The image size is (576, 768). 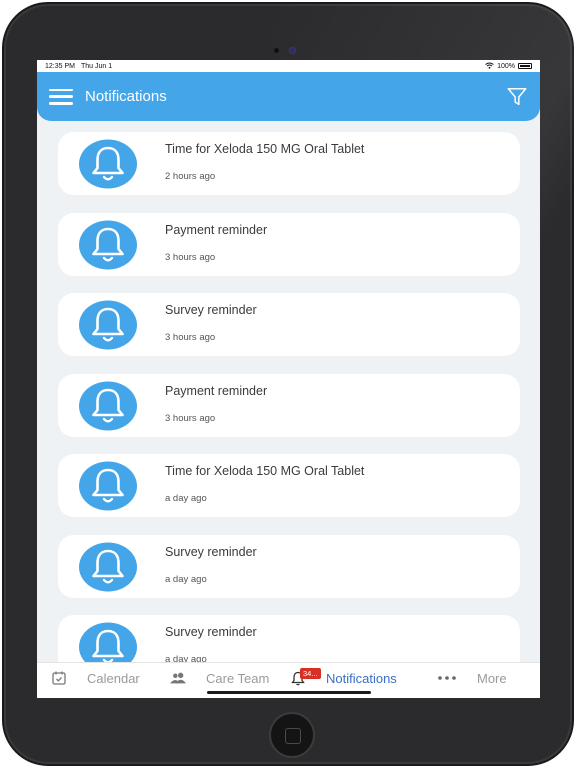 I want to click on camera, so click(x=276, y=50).